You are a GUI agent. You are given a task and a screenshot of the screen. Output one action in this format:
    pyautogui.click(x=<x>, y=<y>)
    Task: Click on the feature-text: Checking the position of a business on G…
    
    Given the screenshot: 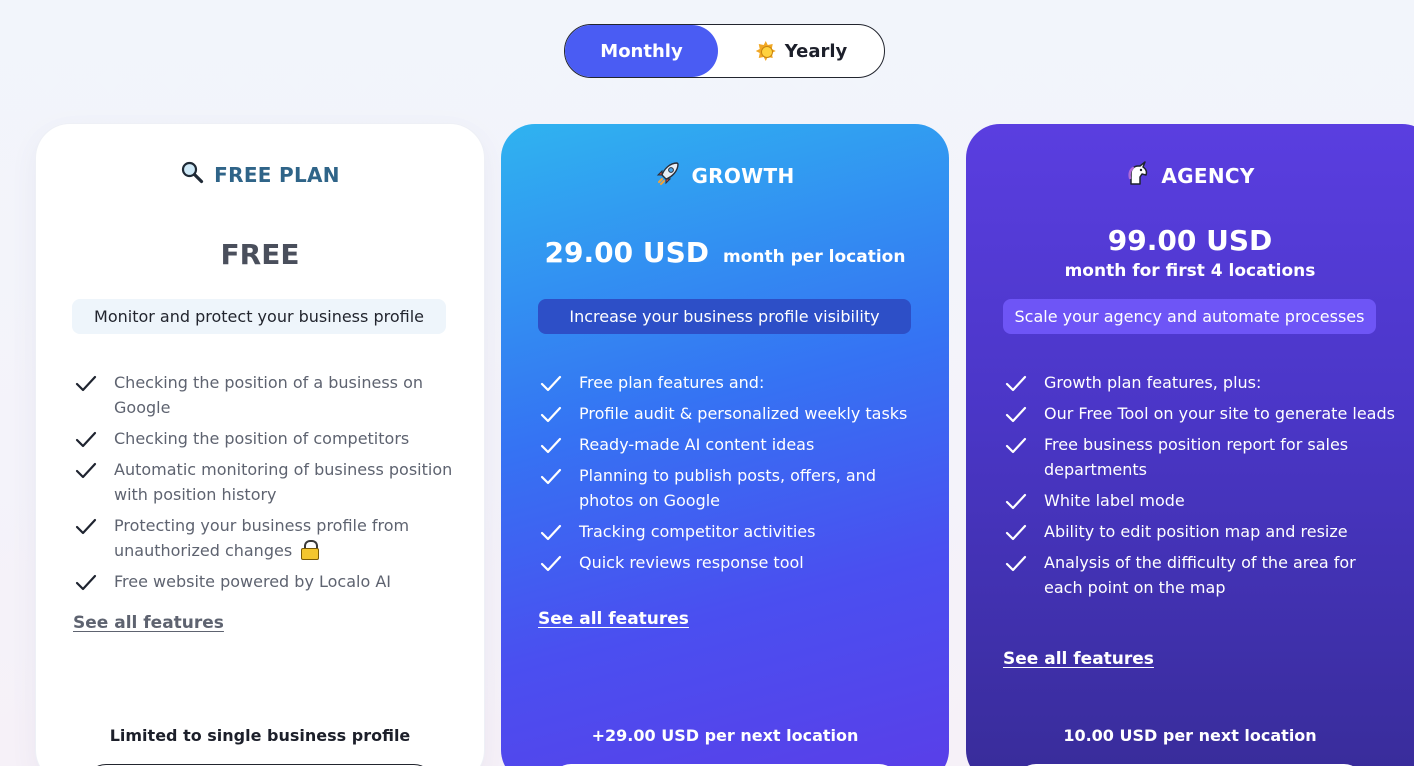 What is the action you would take?
    pyautogui.click(x=268, y=395)
    